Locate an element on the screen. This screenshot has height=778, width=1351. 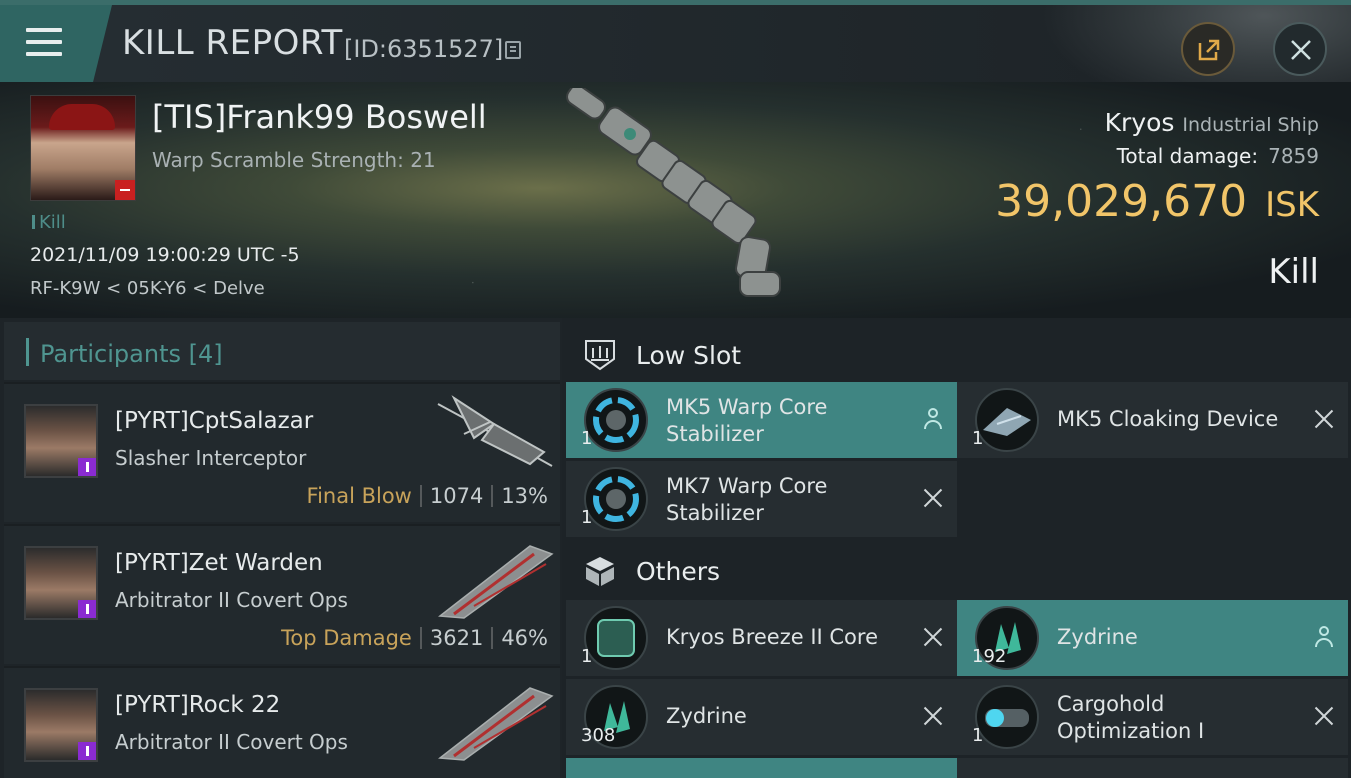
kill-datetime: 2021/11/09 19:00:29 UTC -5 is located at coordinates (165, 255).